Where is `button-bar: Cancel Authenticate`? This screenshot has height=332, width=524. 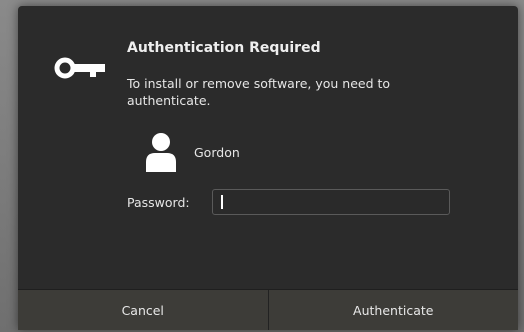
button-bar: Cancel Authenticate is located at coordinates (268, 309).